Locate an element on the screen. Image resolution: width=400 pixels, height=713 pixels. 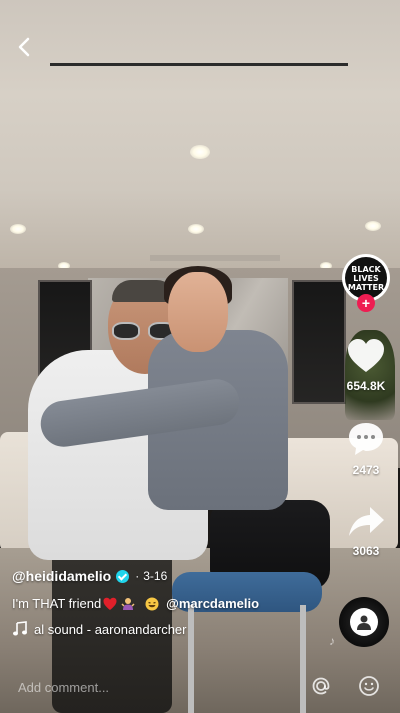
ceiling-slot is located at coordinates (199, 64).